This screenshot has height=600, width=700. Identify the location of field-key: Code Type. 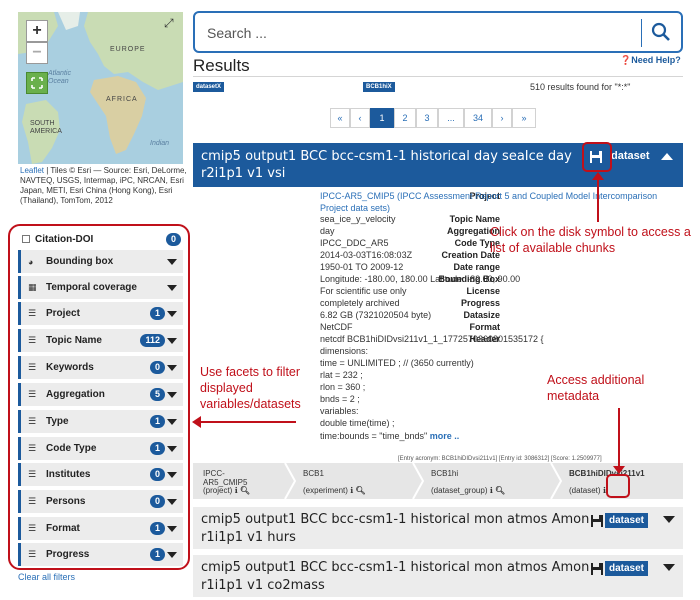
(477, 243).